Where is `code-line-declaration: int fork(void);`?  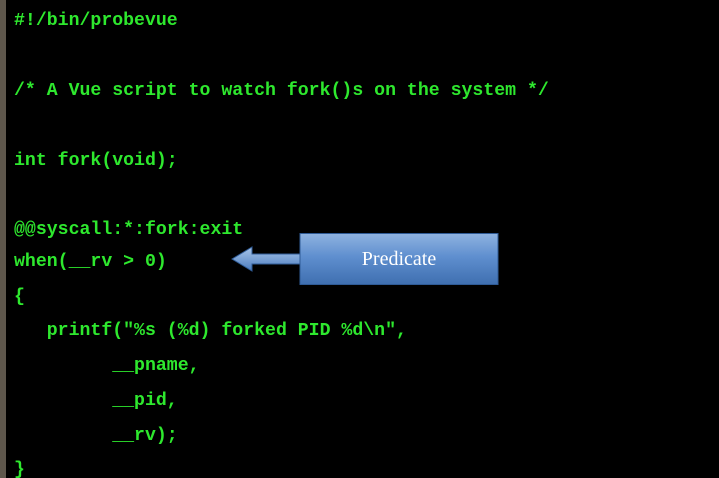 code-line-declaration: int fork(void); is located at coordinates (96, 161).